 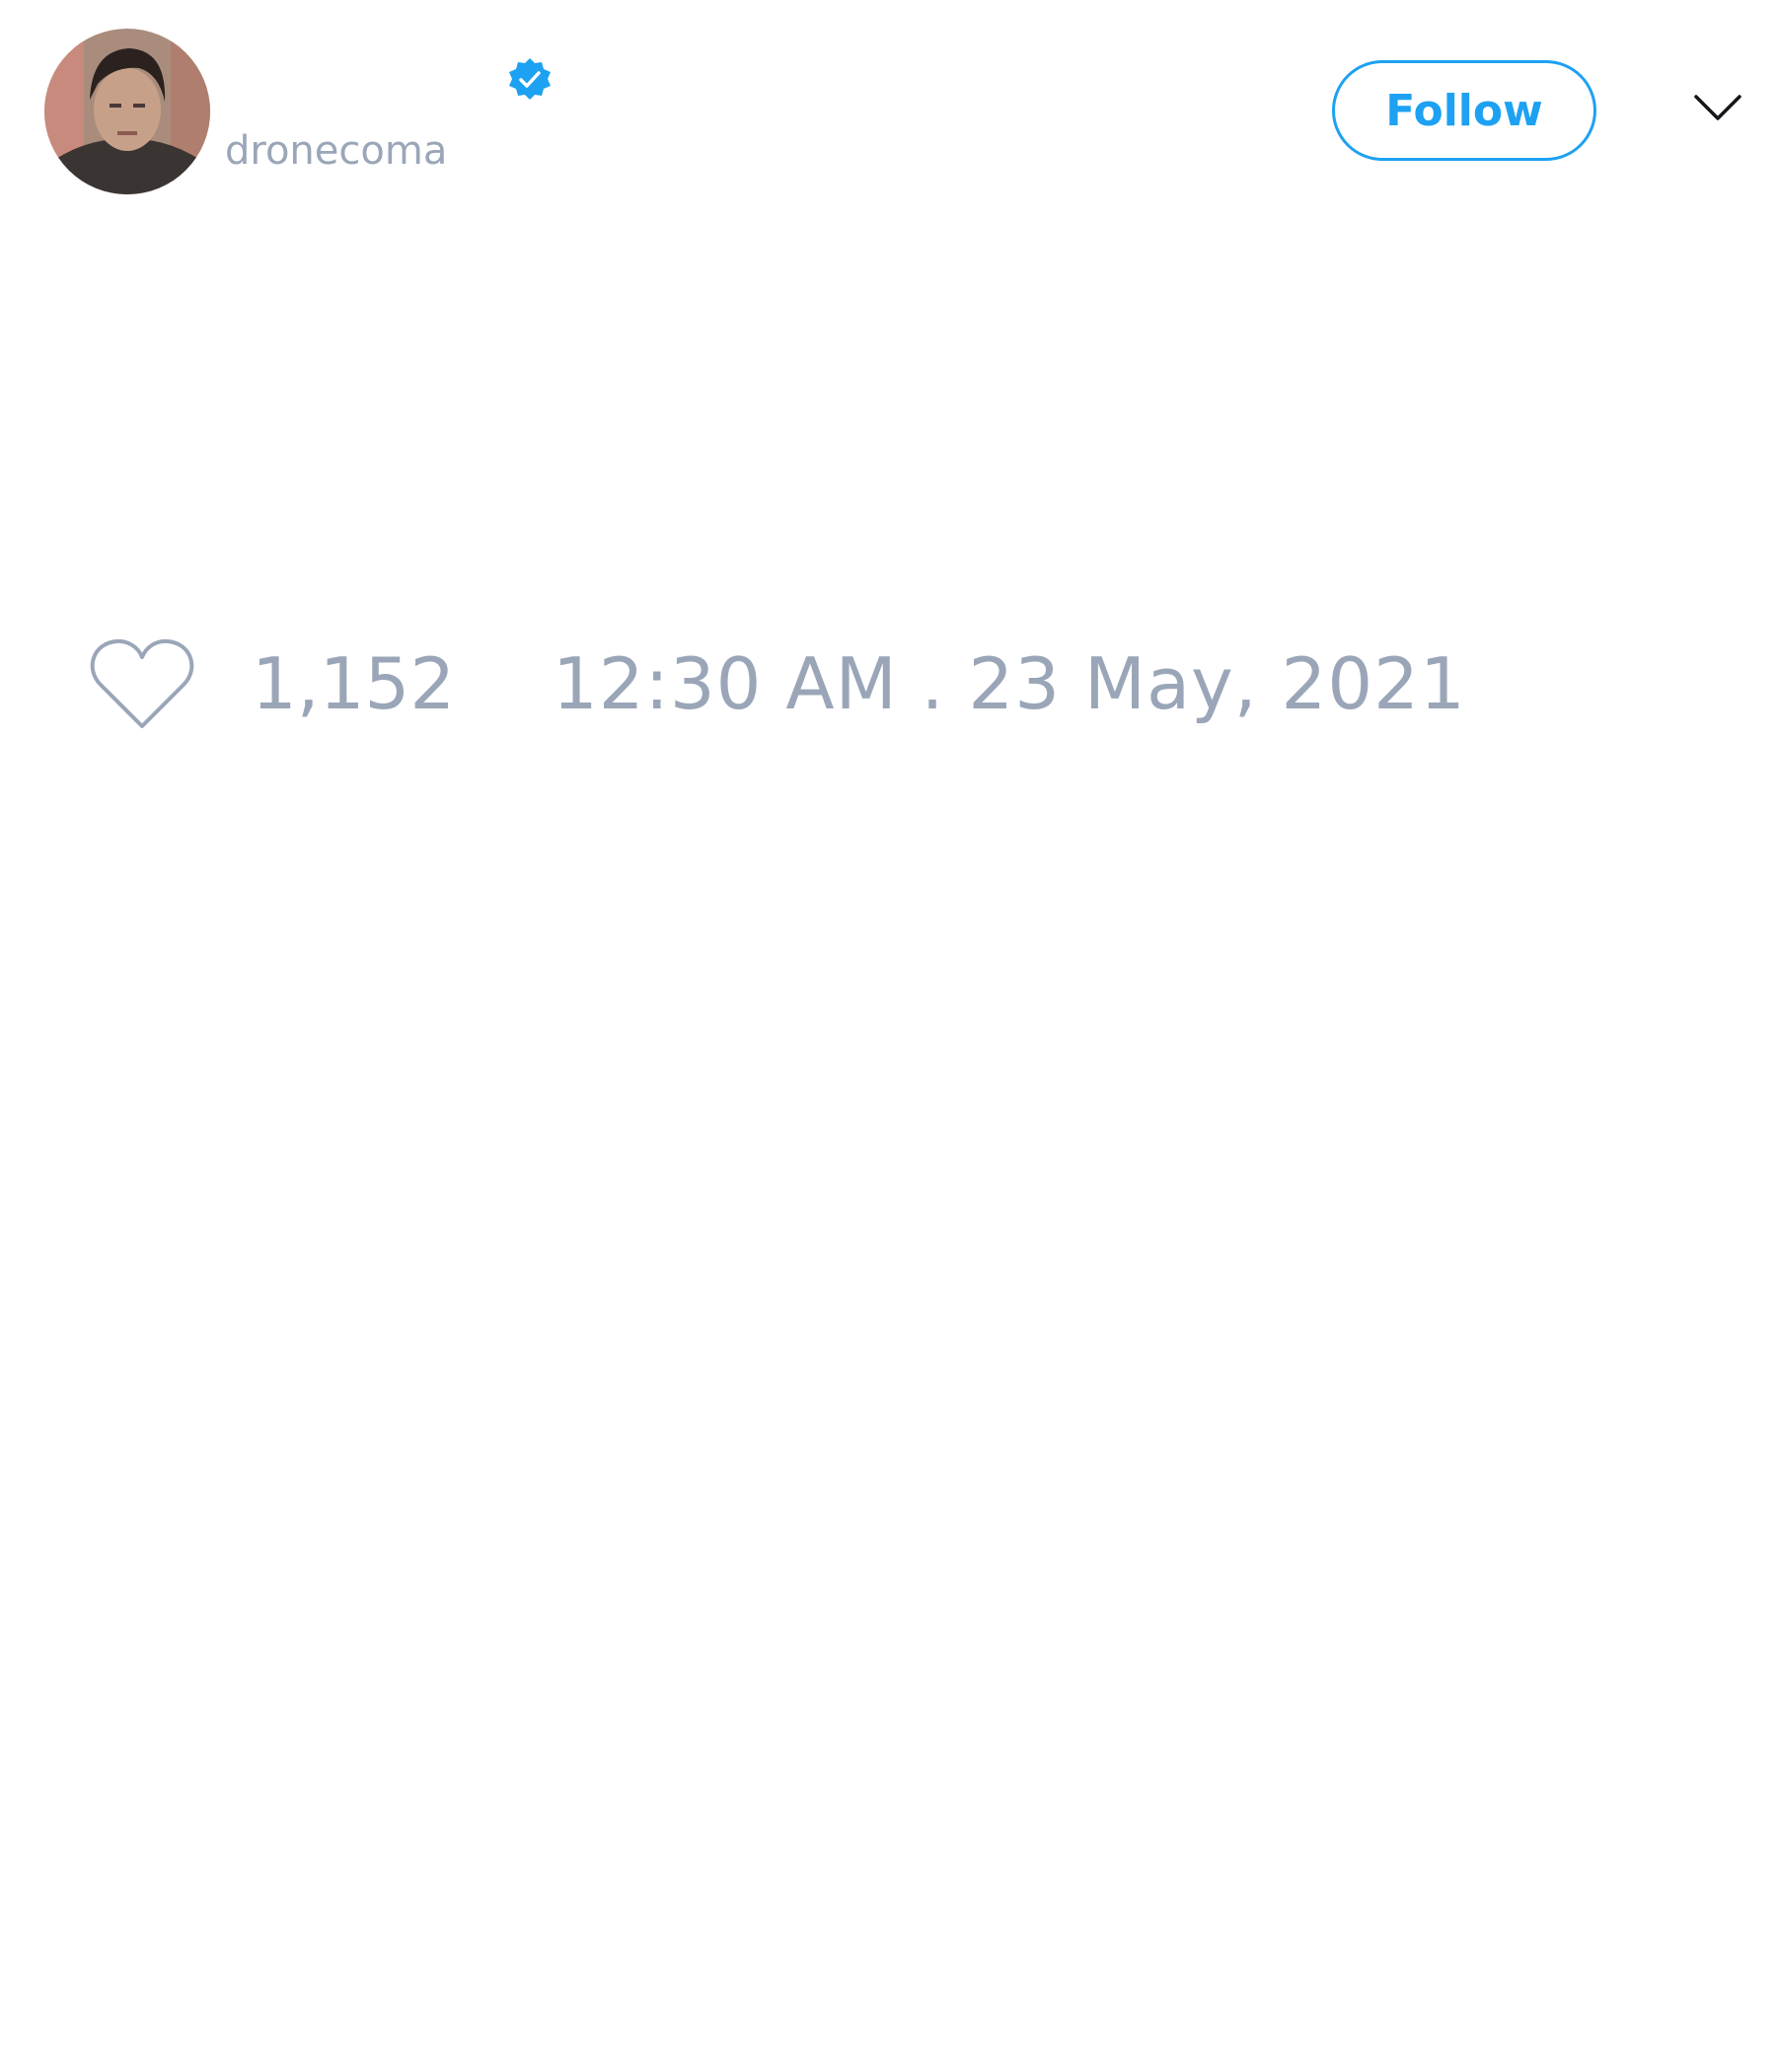 What do you see at coordinates (1718, 108) in the screenshot?
I see `chevron-down-icon` at bounding box center [1718, 108].